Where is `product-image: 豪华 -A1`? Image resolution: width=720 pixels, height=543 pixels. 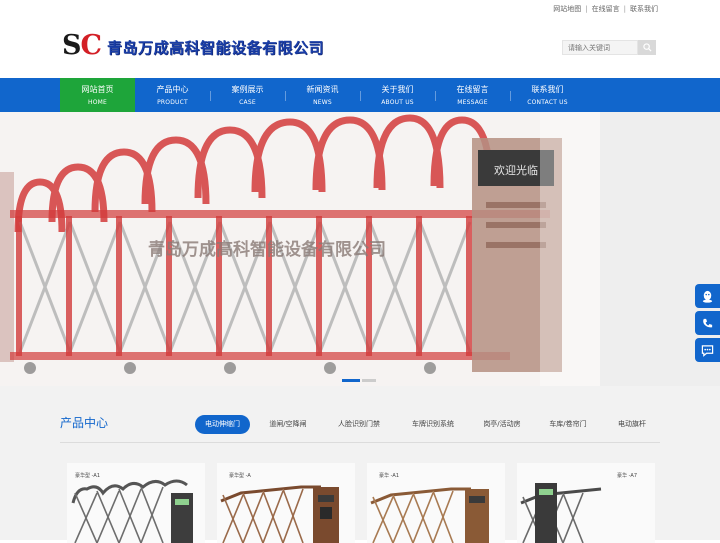 product-image: 豪华 -A1 is located at coordinates (436, 503).